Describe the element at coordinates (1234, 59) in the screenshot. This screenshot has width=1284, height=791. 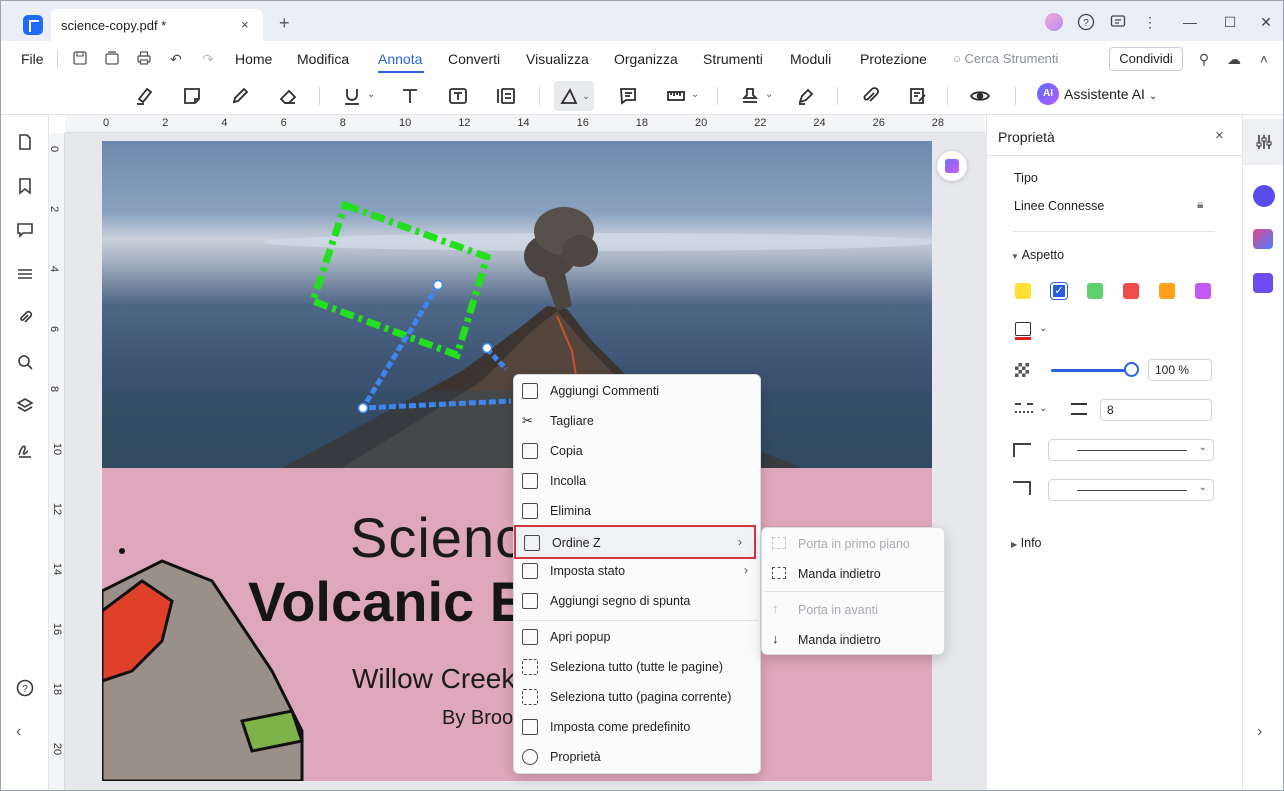
I see `cloud-upload-icon: ☁` at that location.